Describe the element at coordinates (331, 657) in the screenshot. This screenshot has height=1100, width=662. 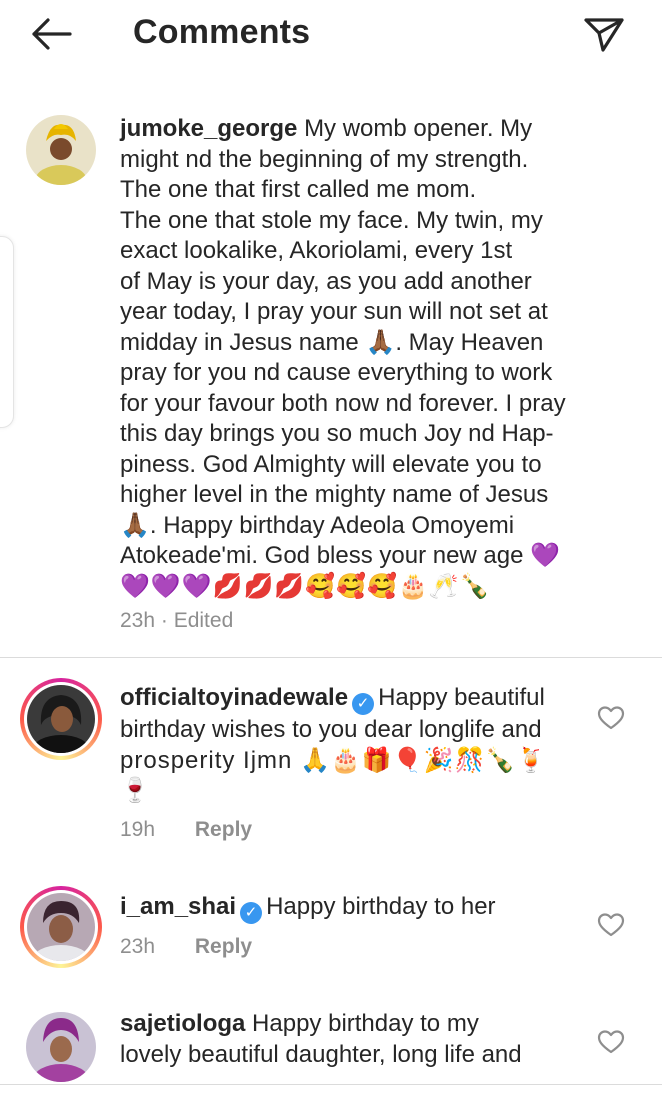
I see `caption-divider` at that location.